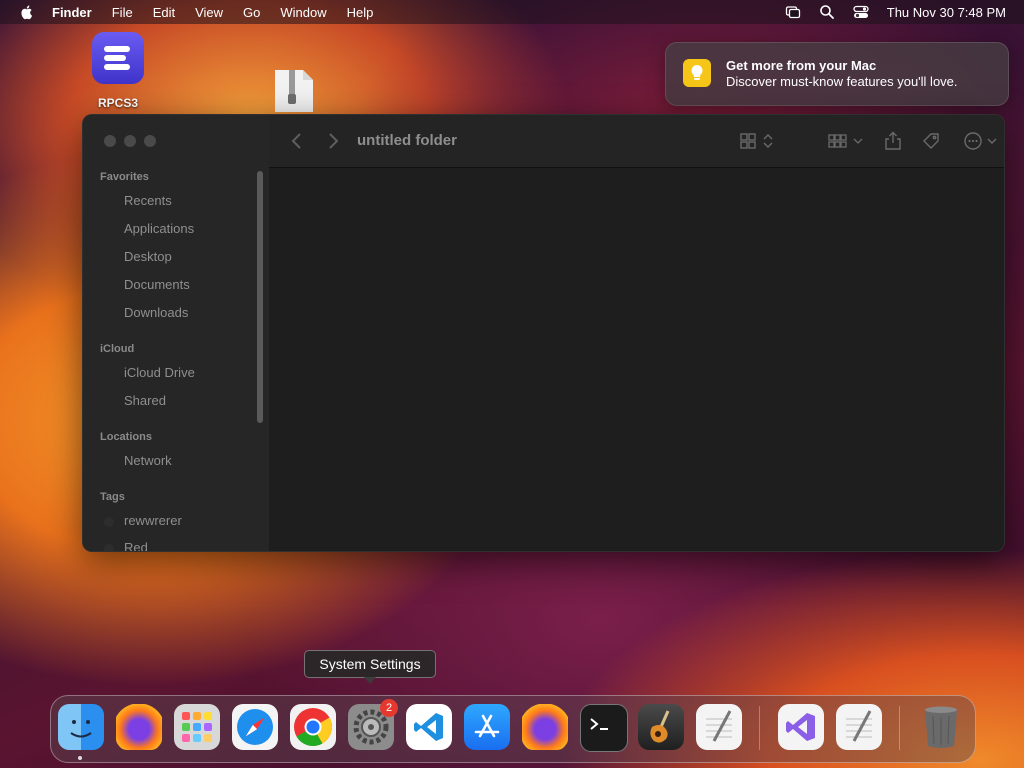 The width and height of the screenshot is (1024, 768). I want to click on notification-title: Get more from your Mac, so click(801, 65).